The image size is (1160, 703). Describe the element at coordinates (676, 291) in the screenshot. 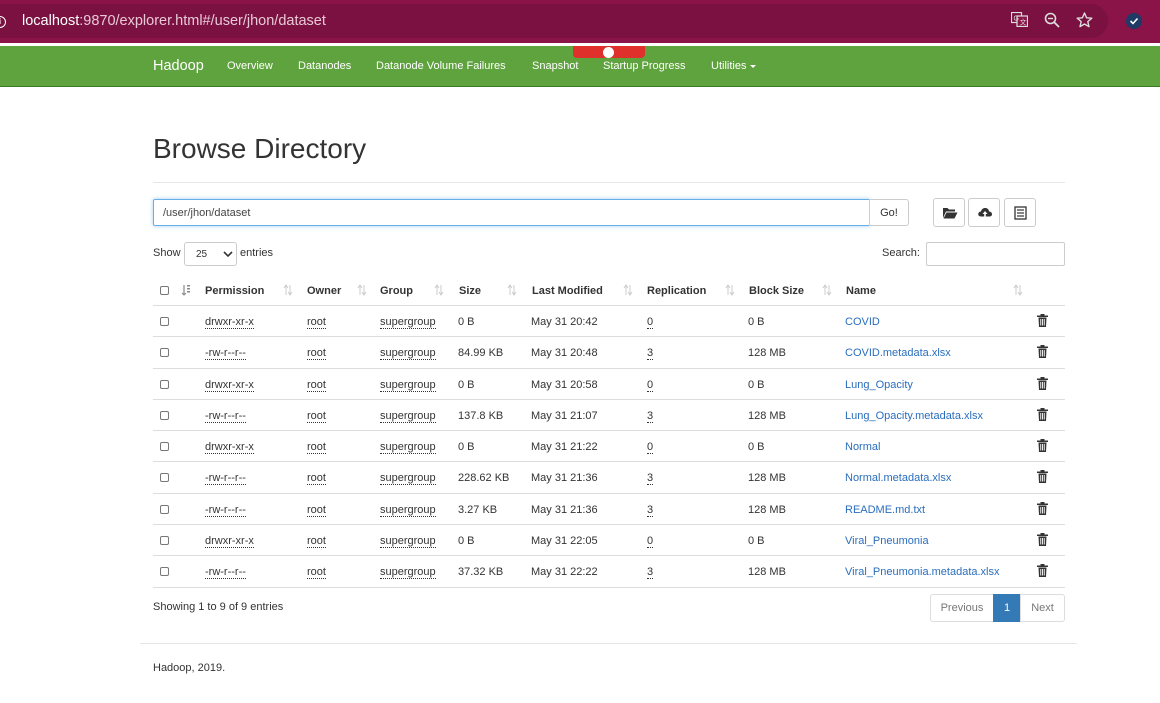

I see `col-replication: Replication` at that location.